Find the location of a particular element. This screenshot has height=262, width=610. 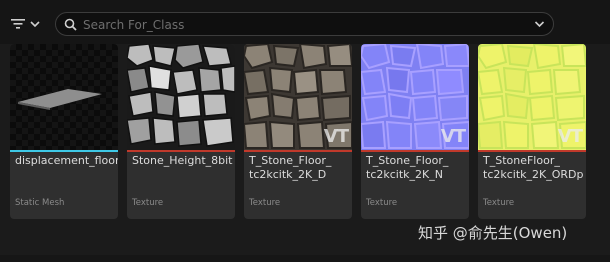

asset-name: displacement_floor is located at coordinates (66, 160).